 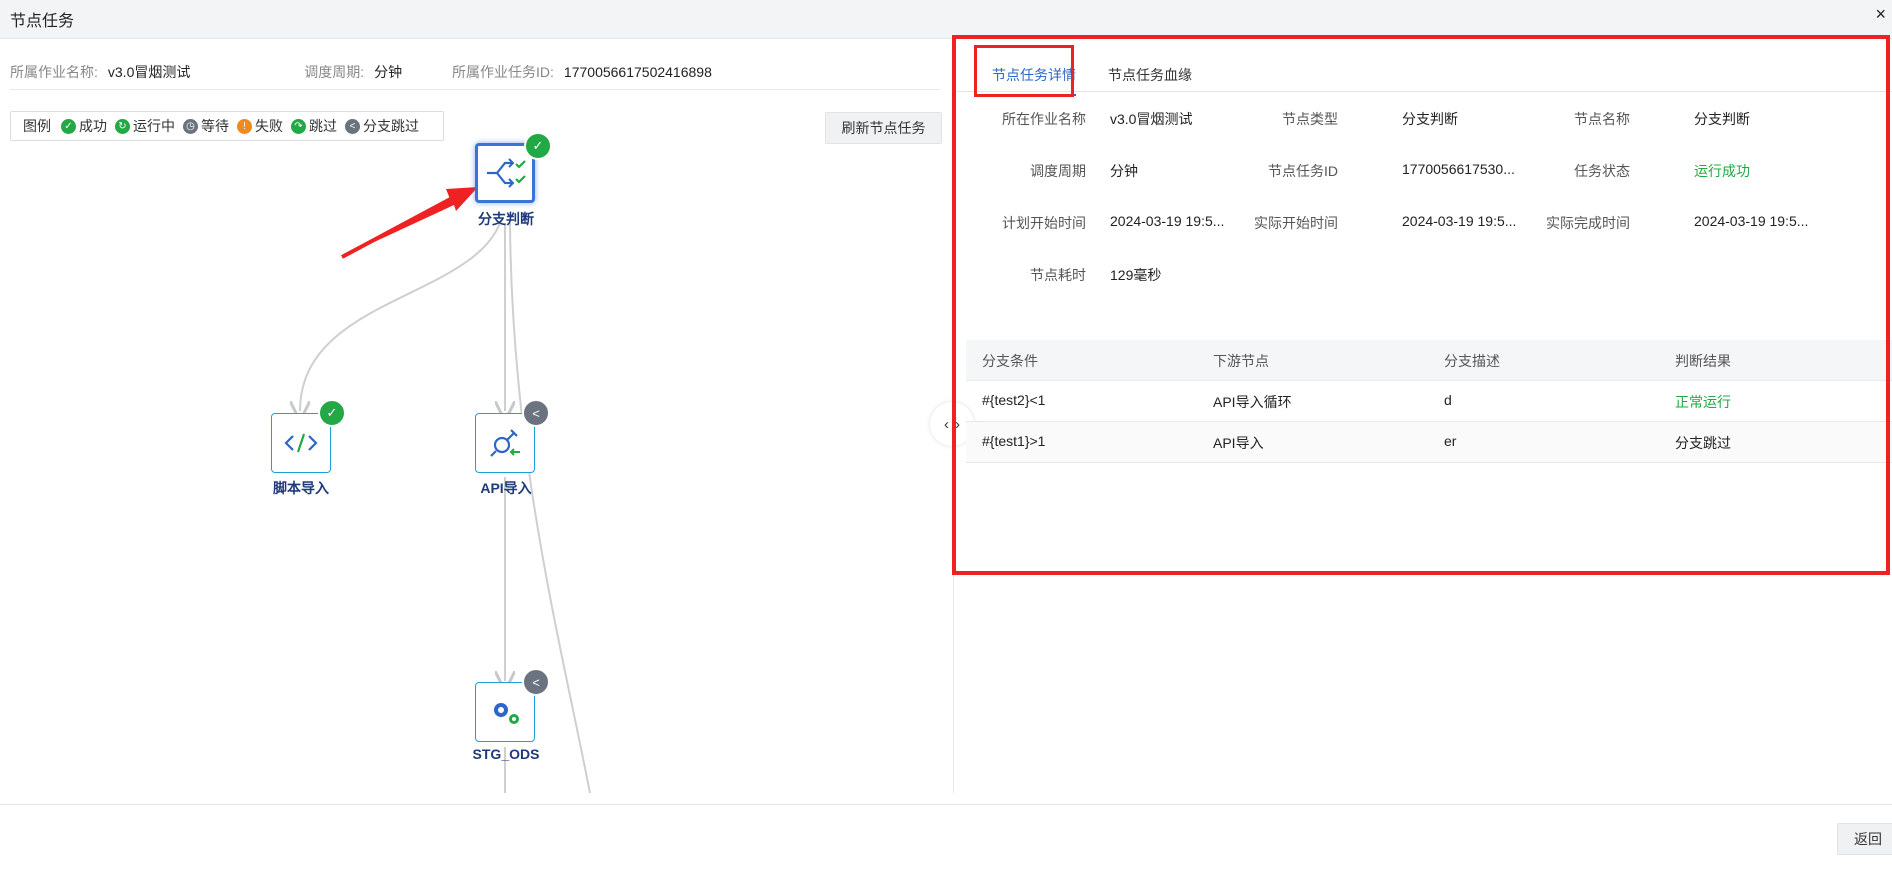 What do you see at coordinates (1864, 839) in the screenshot?
I see `back-button: 返回` at bounding box center [1864, 839].